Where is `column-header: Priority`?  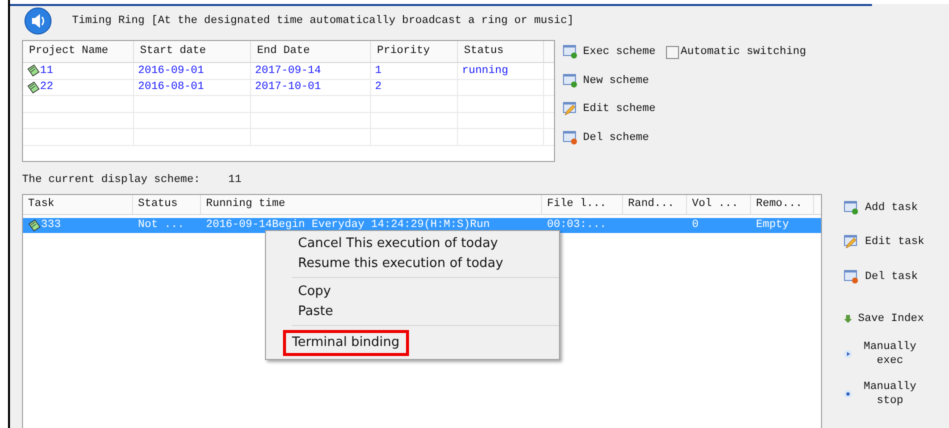
column-header: Priority is located at coordinates (414, 51).